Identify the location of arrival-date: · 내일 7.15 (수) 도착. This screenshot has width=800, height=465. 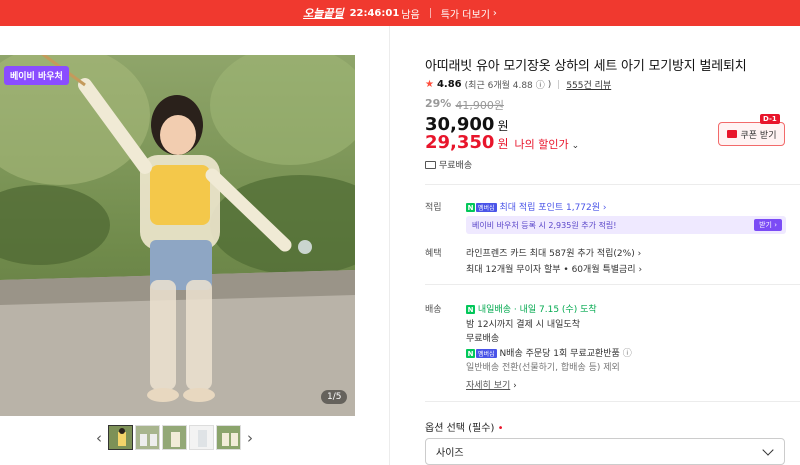
(555, 310).